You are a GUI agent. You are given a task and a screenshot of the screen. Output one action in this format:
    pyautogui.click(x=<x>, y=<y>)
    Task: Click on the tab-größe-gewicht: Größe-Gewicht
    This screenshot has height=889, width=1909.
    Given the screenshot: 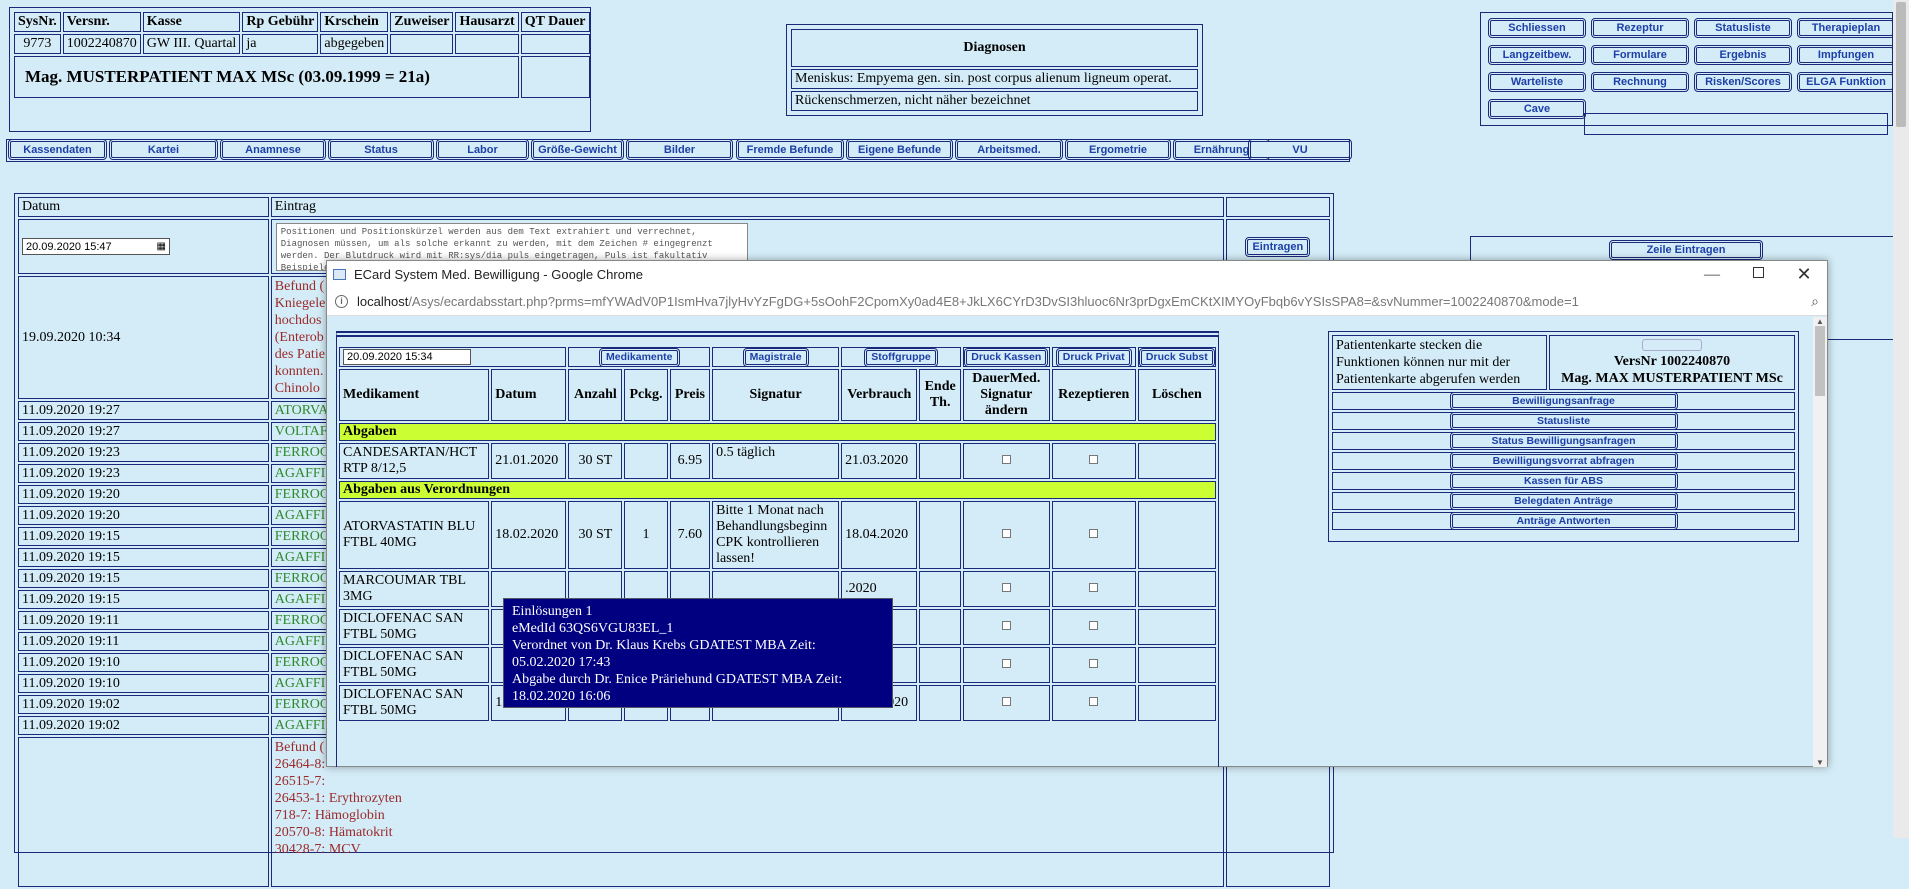 What is the action you would take?
    pyautogui.click(x=577, y=149)
    